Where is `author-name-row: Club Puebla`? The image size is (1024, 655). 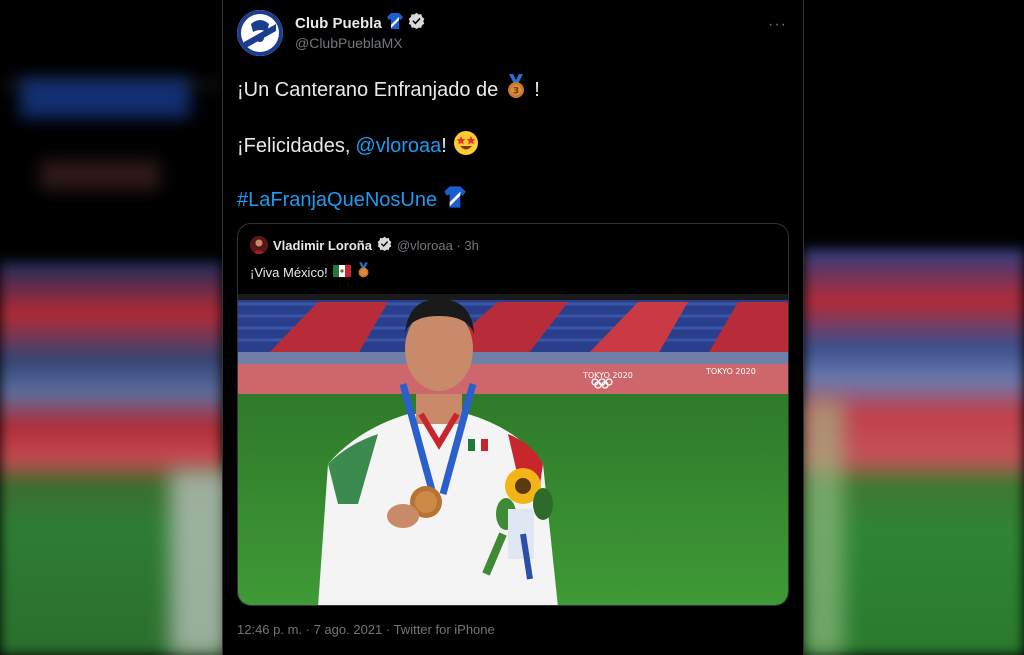 author-name-row: Club Puebla is located at coordinates (360, 23).